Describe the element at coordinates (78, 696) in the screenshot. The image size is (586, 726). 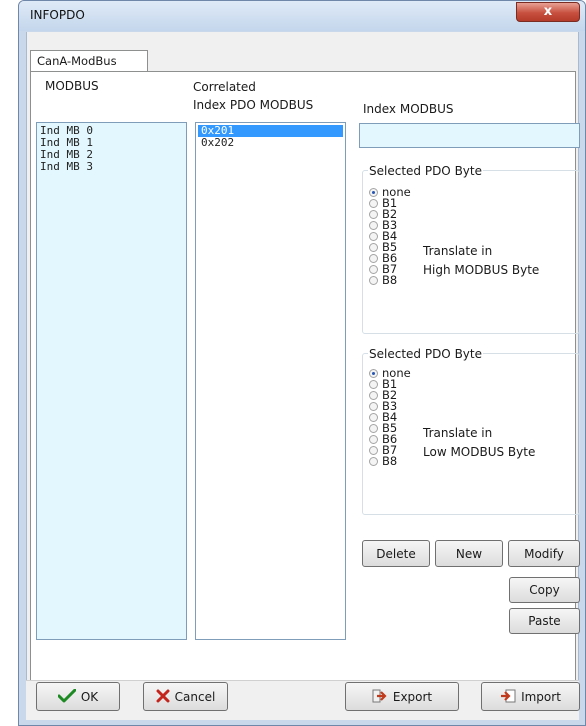
I see `ok-button: OK` at that location.